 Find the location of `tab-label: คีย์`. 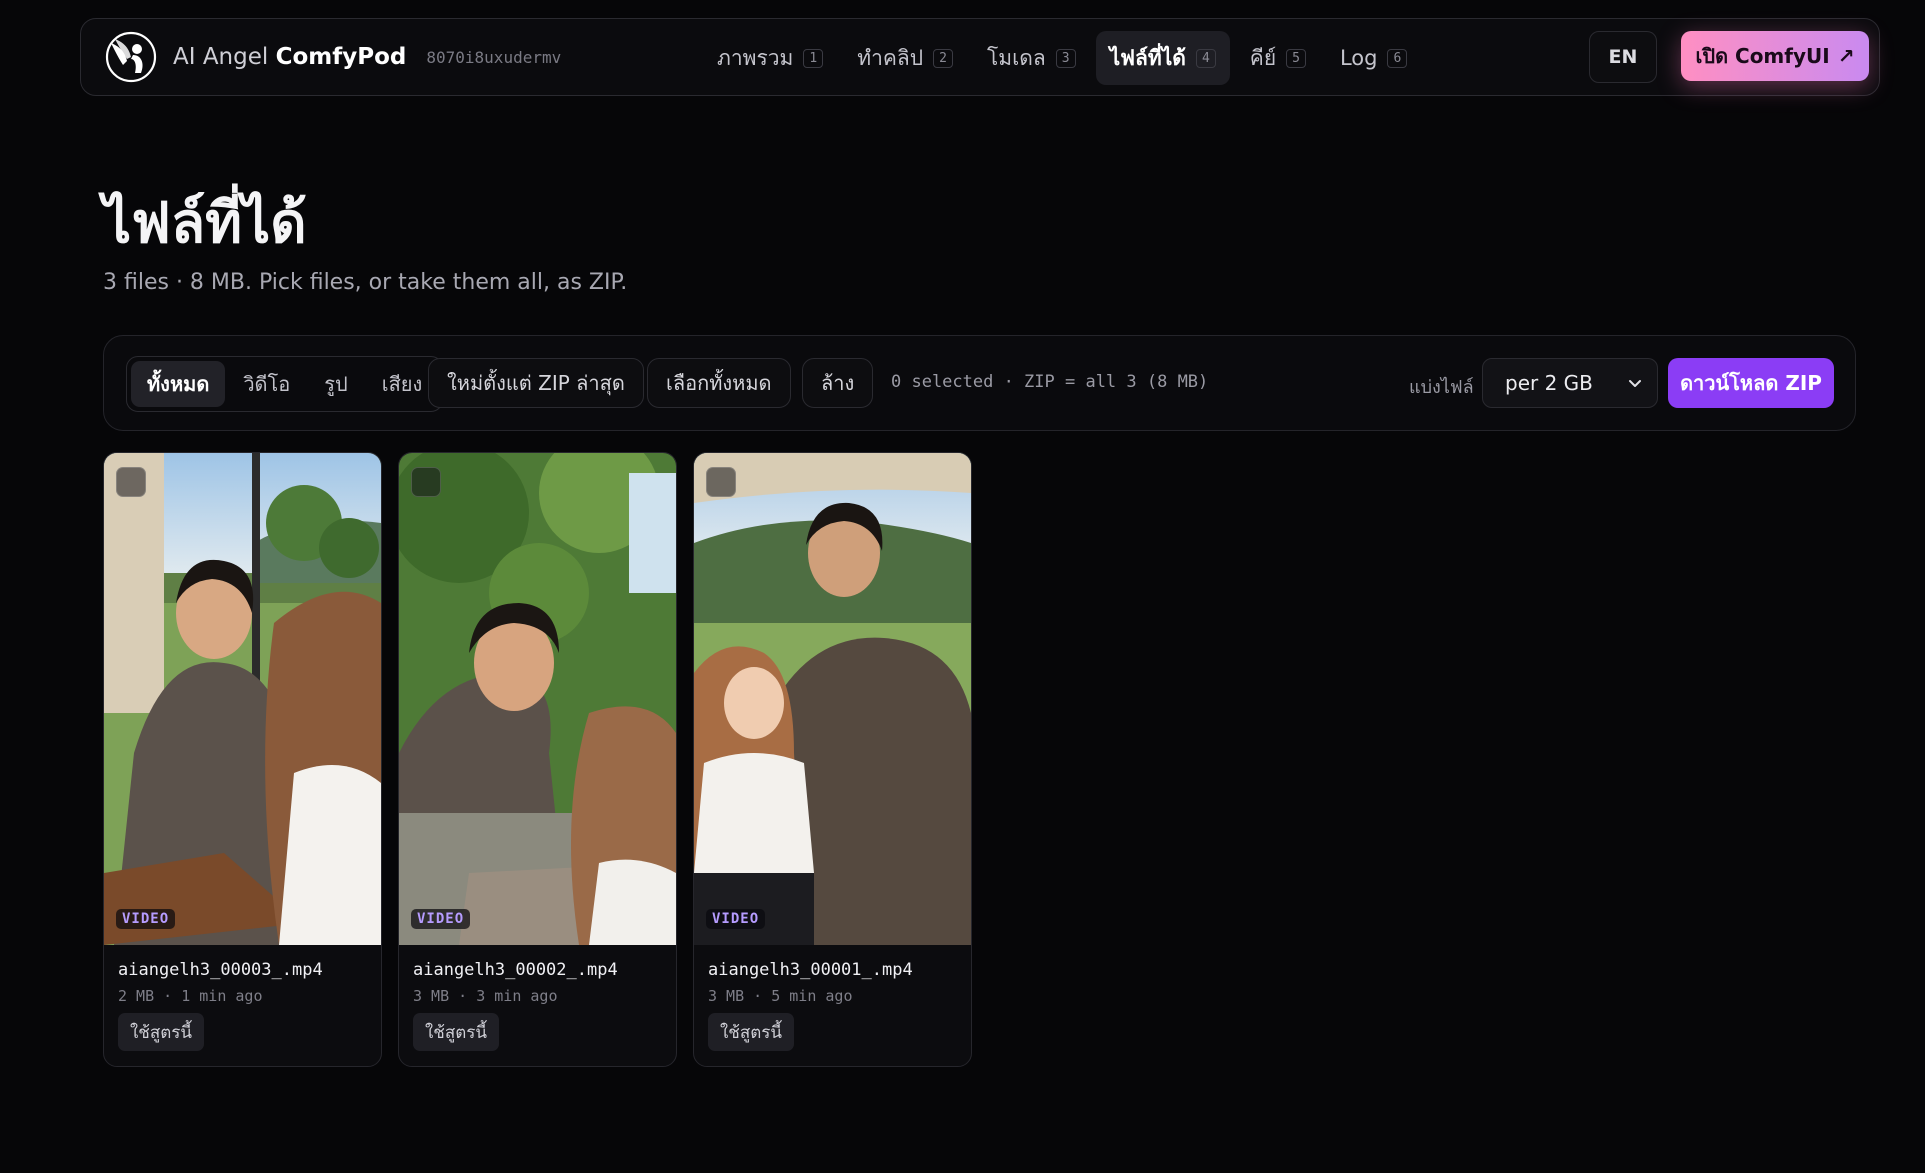

tab-label: คีย์ is located at coordinates (1263, 57).